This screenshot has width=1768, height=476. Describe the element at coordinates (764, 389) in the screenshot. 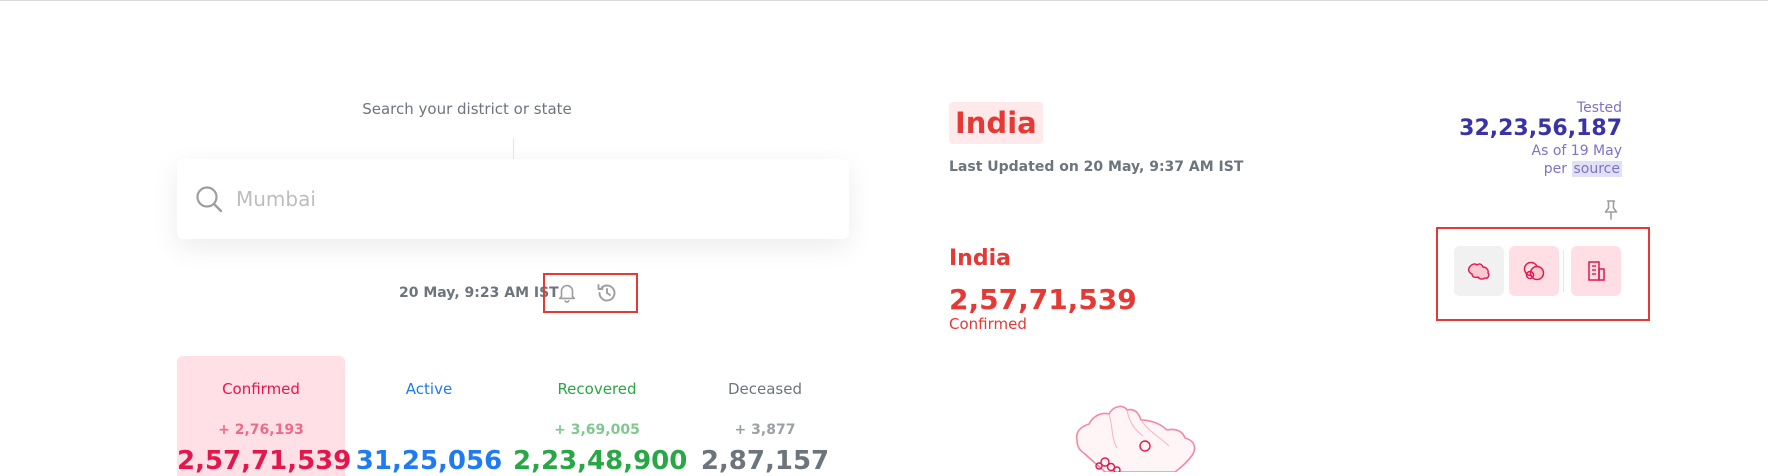

I see `stat-label: Deceased` at that location.